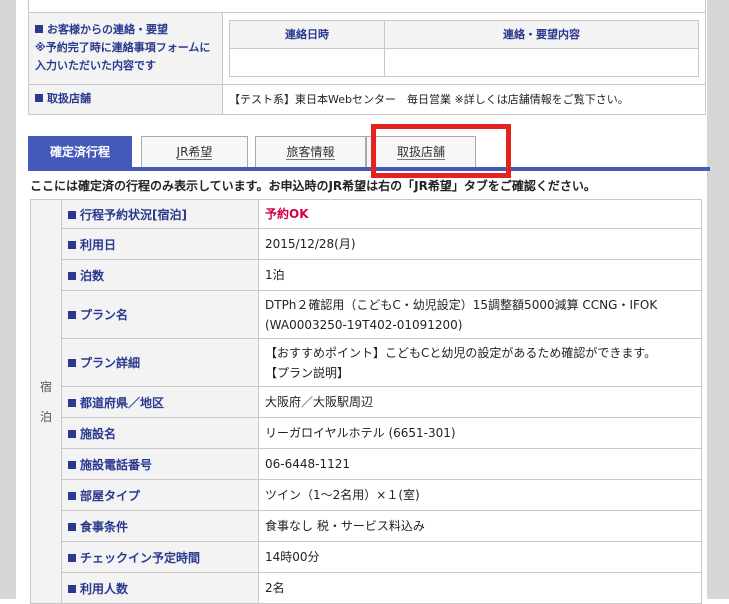 Image resolution: width=729 pixels, height=604 pixels. I want to click on contact-inner-table: 連絡日時 連絡・要望内容, so click(464, 48).